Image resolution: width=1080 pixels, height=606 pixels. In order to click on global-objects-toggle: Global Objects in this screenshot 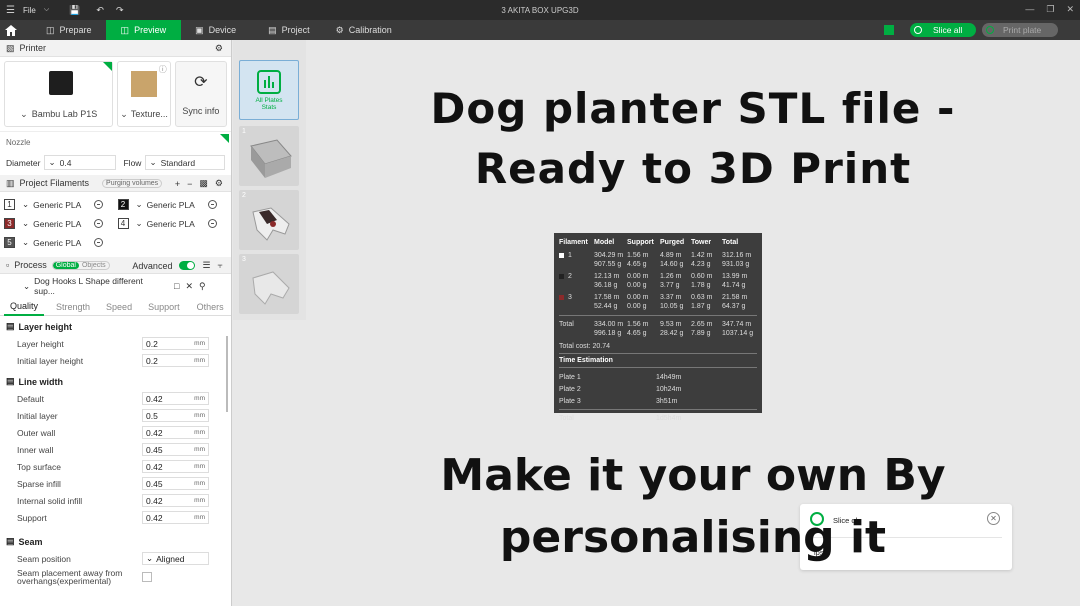, I will do `click(80, 265)`.